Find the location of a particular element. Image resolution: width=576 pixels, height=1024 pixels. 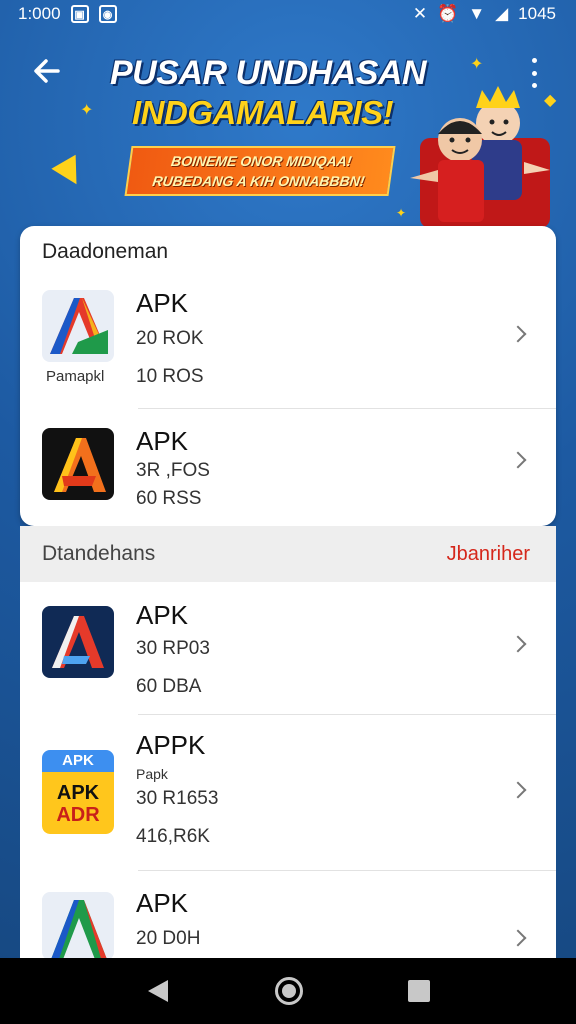

nav-recents-icon is located at coordinates (419, 991).